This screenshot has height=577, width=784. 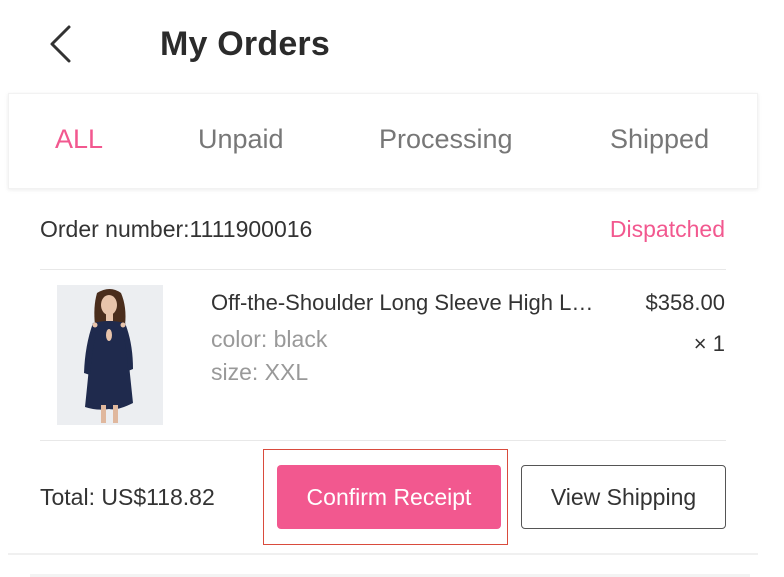 I want to click on product-size: size: XXL, so click(x=260, y=372).